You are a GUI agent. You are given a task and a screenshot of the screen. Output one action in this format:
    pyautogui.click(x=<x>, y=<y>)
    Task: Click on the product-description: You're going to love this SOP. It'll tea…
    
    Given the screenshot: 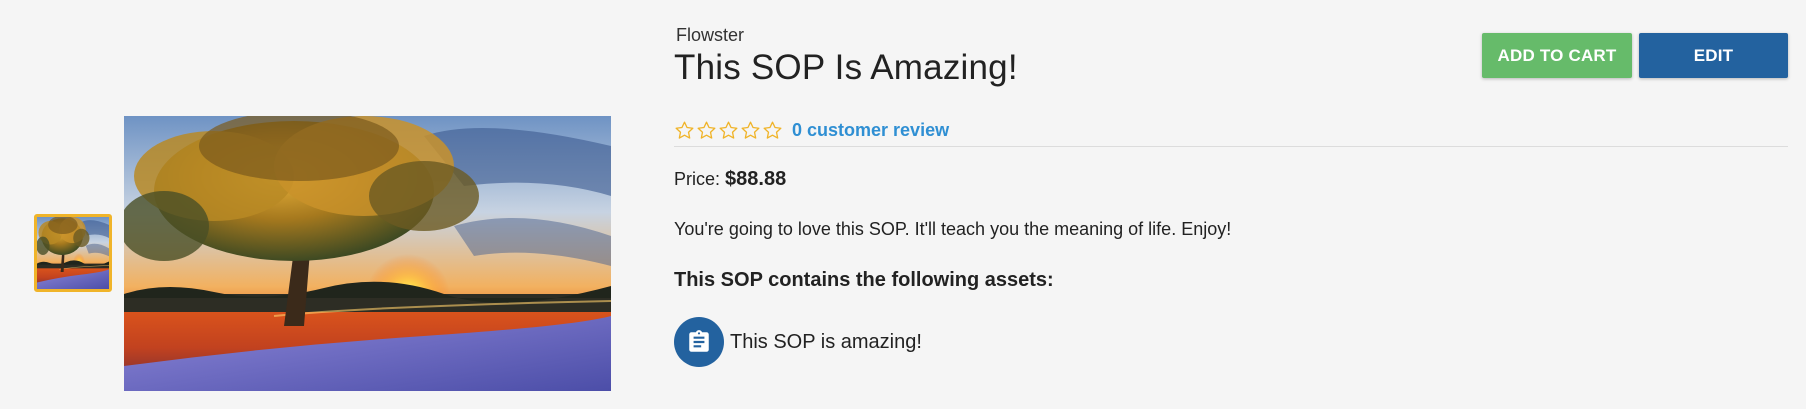 What is the action you would take?
    pyautogui.click(x=953, y=229)
    